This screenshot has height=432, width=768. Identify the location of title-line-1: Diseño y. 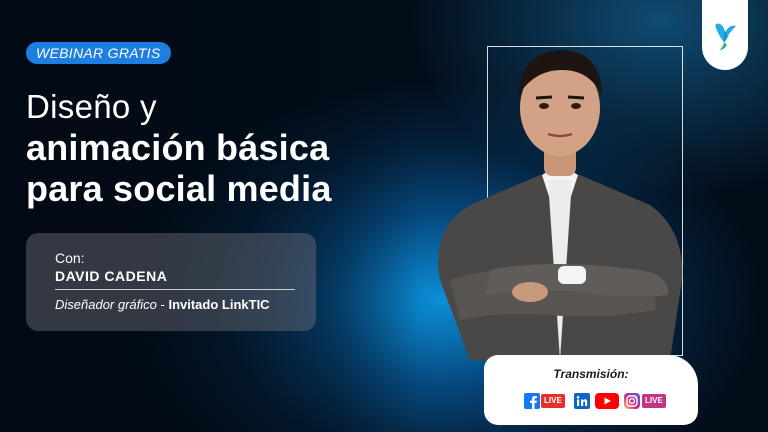
(91, 106).